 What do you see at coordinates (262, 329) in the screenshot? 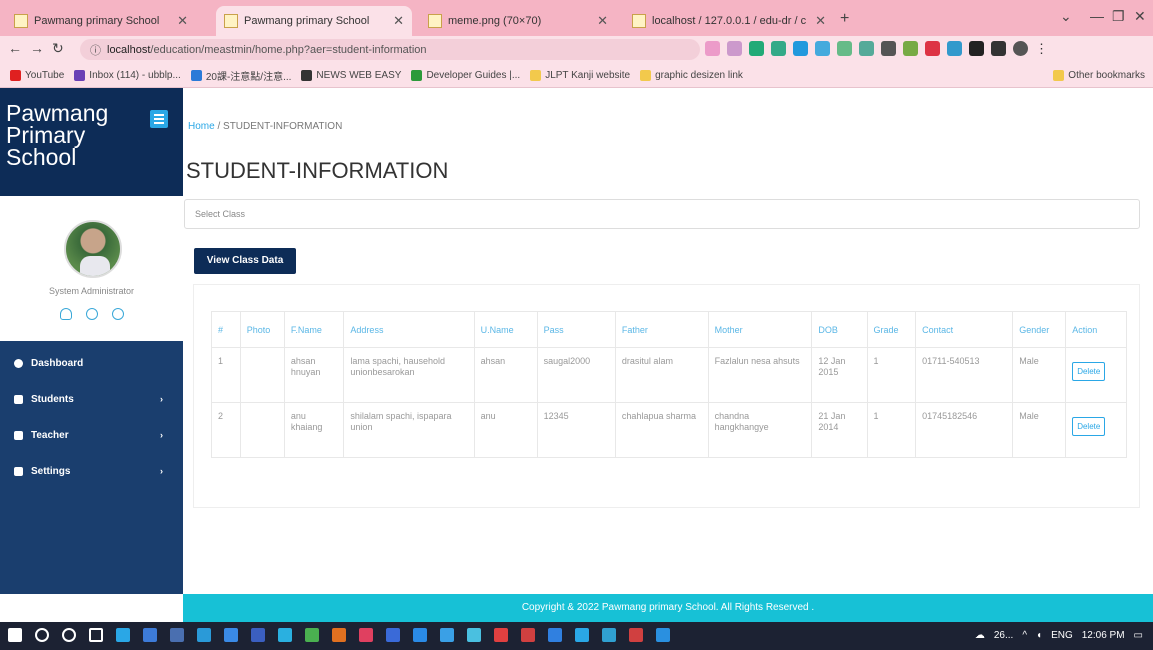
I see `column-header: Photo` at bounding box center [262, 329].